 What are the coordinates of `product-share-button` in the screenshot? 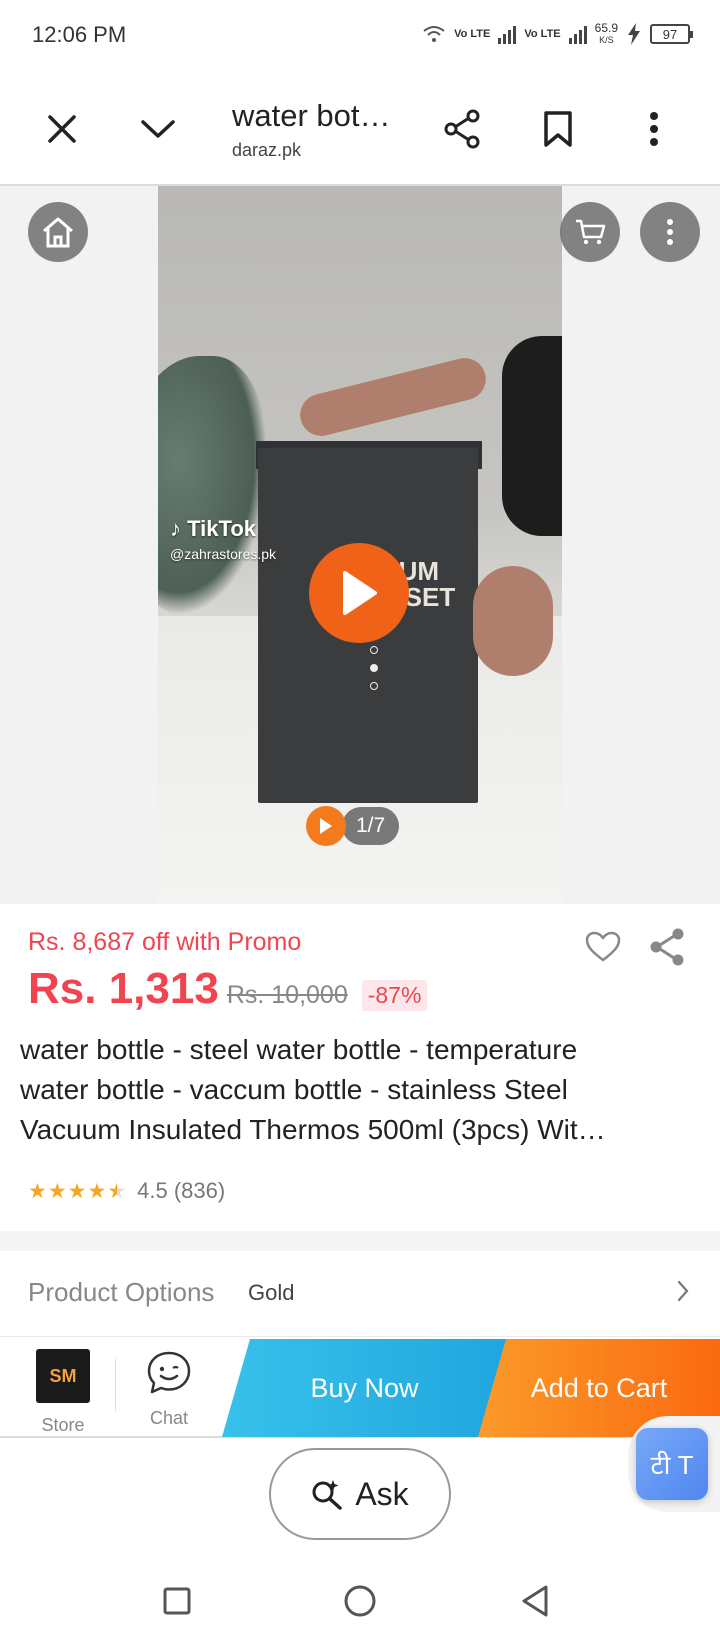 It's located at (667, 947).